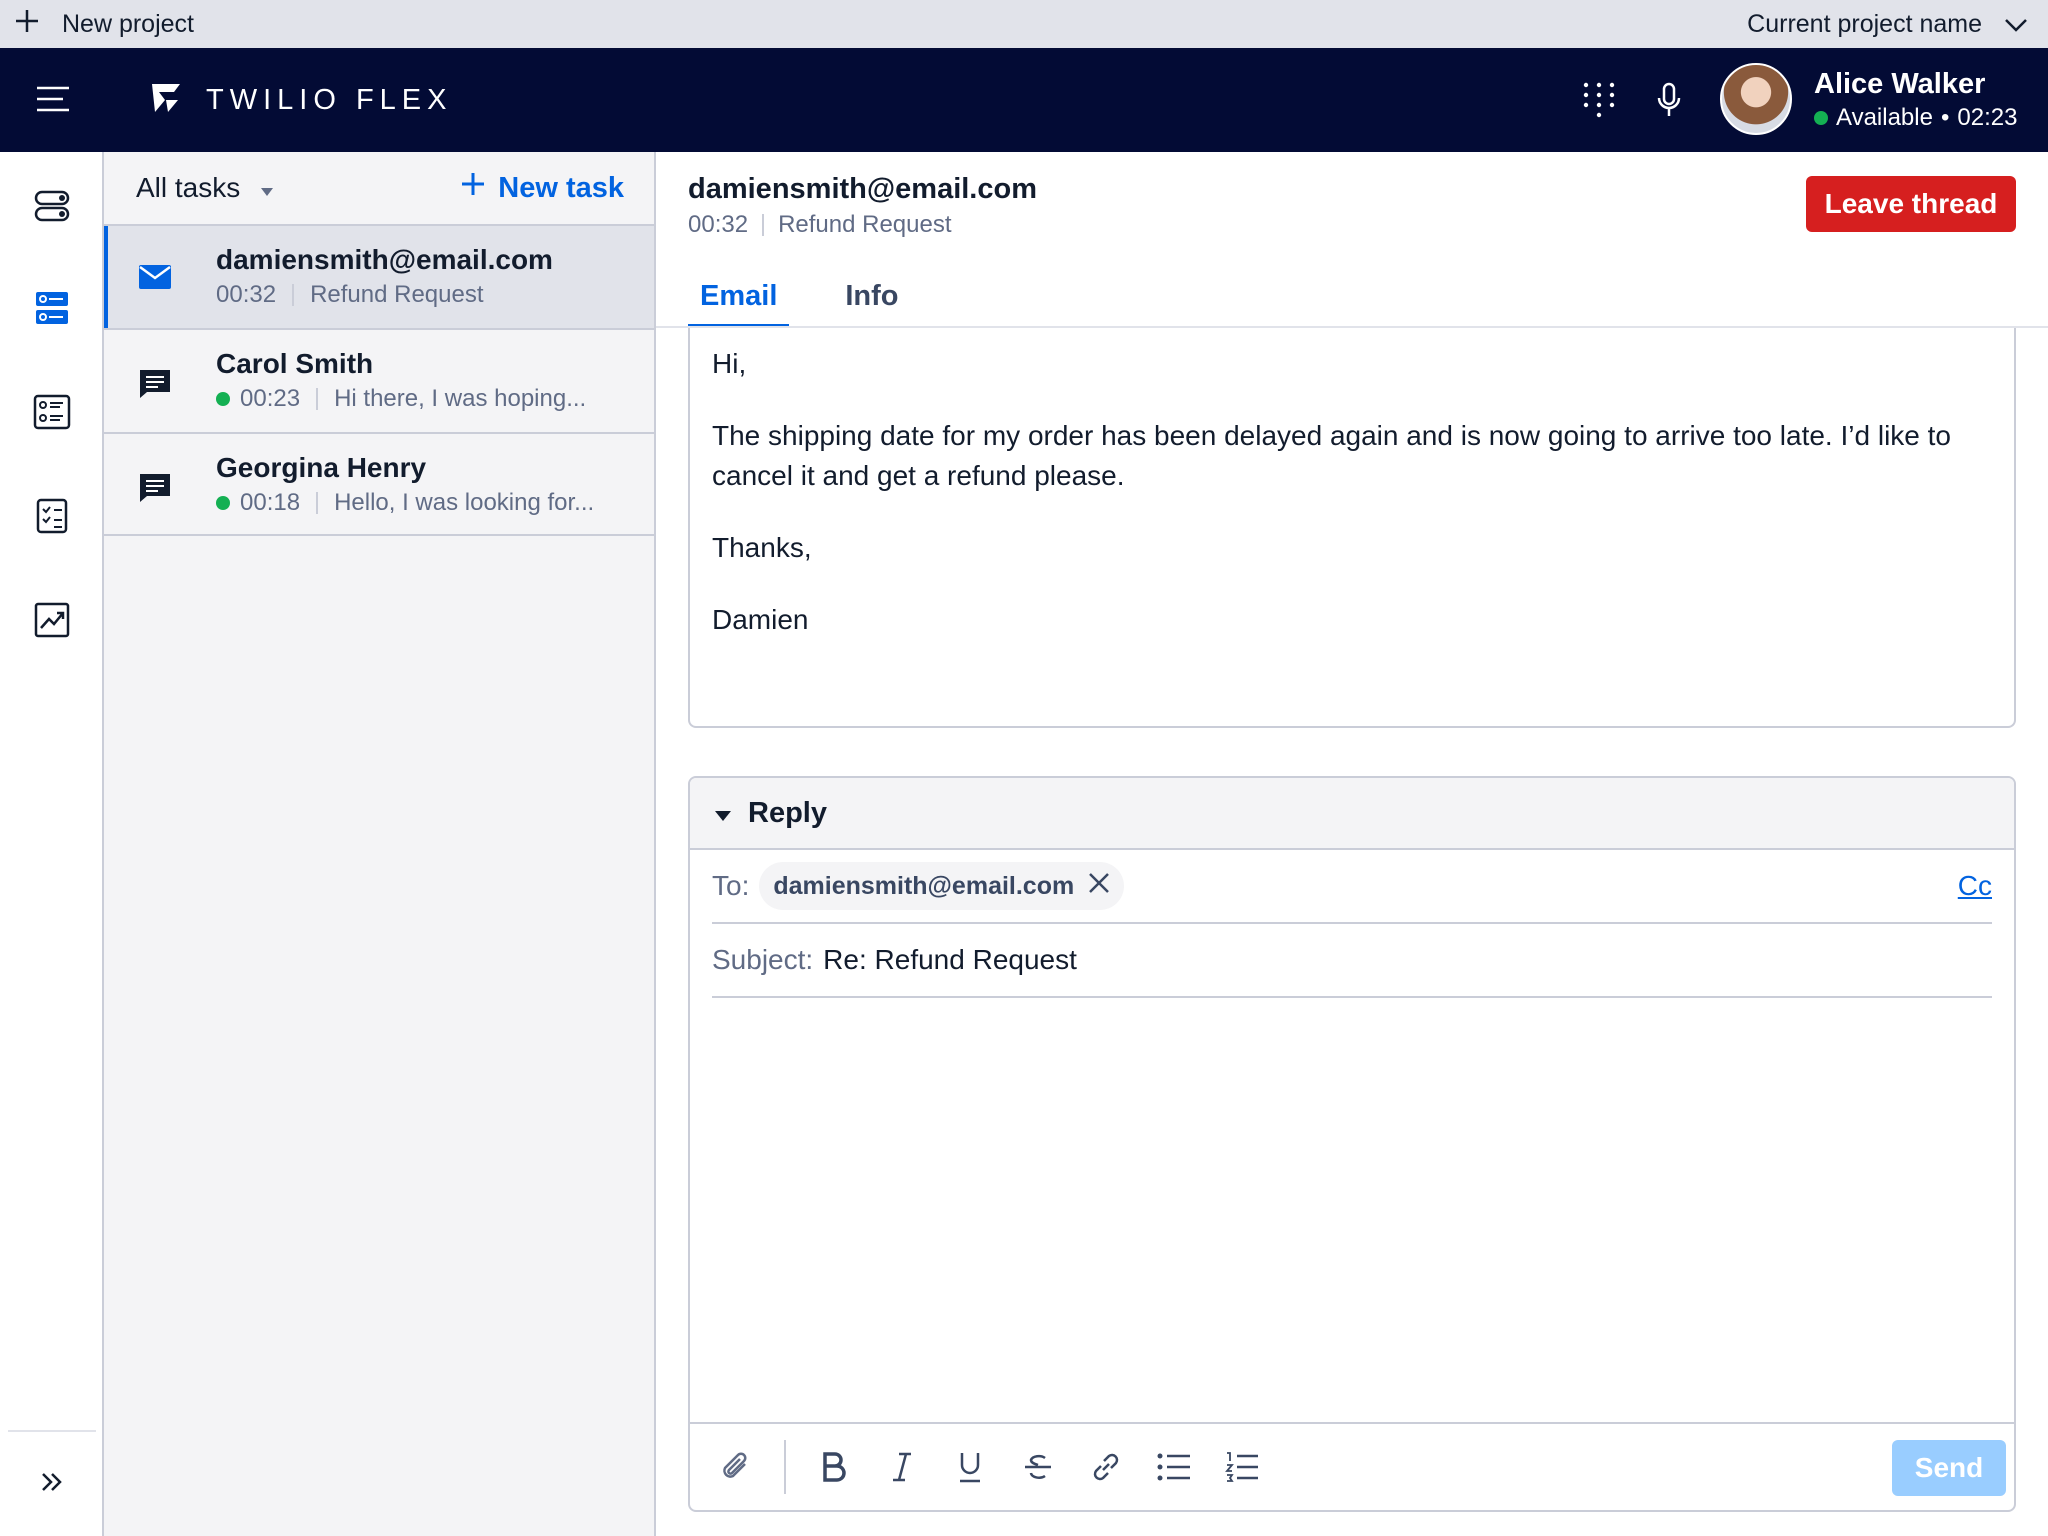 This screenshot has width=2048, height=1536. What do you see at coordinates (1987, 117) in the screenshot?
I see `status-timer: 02:23` at bounding box center [1987, 117].